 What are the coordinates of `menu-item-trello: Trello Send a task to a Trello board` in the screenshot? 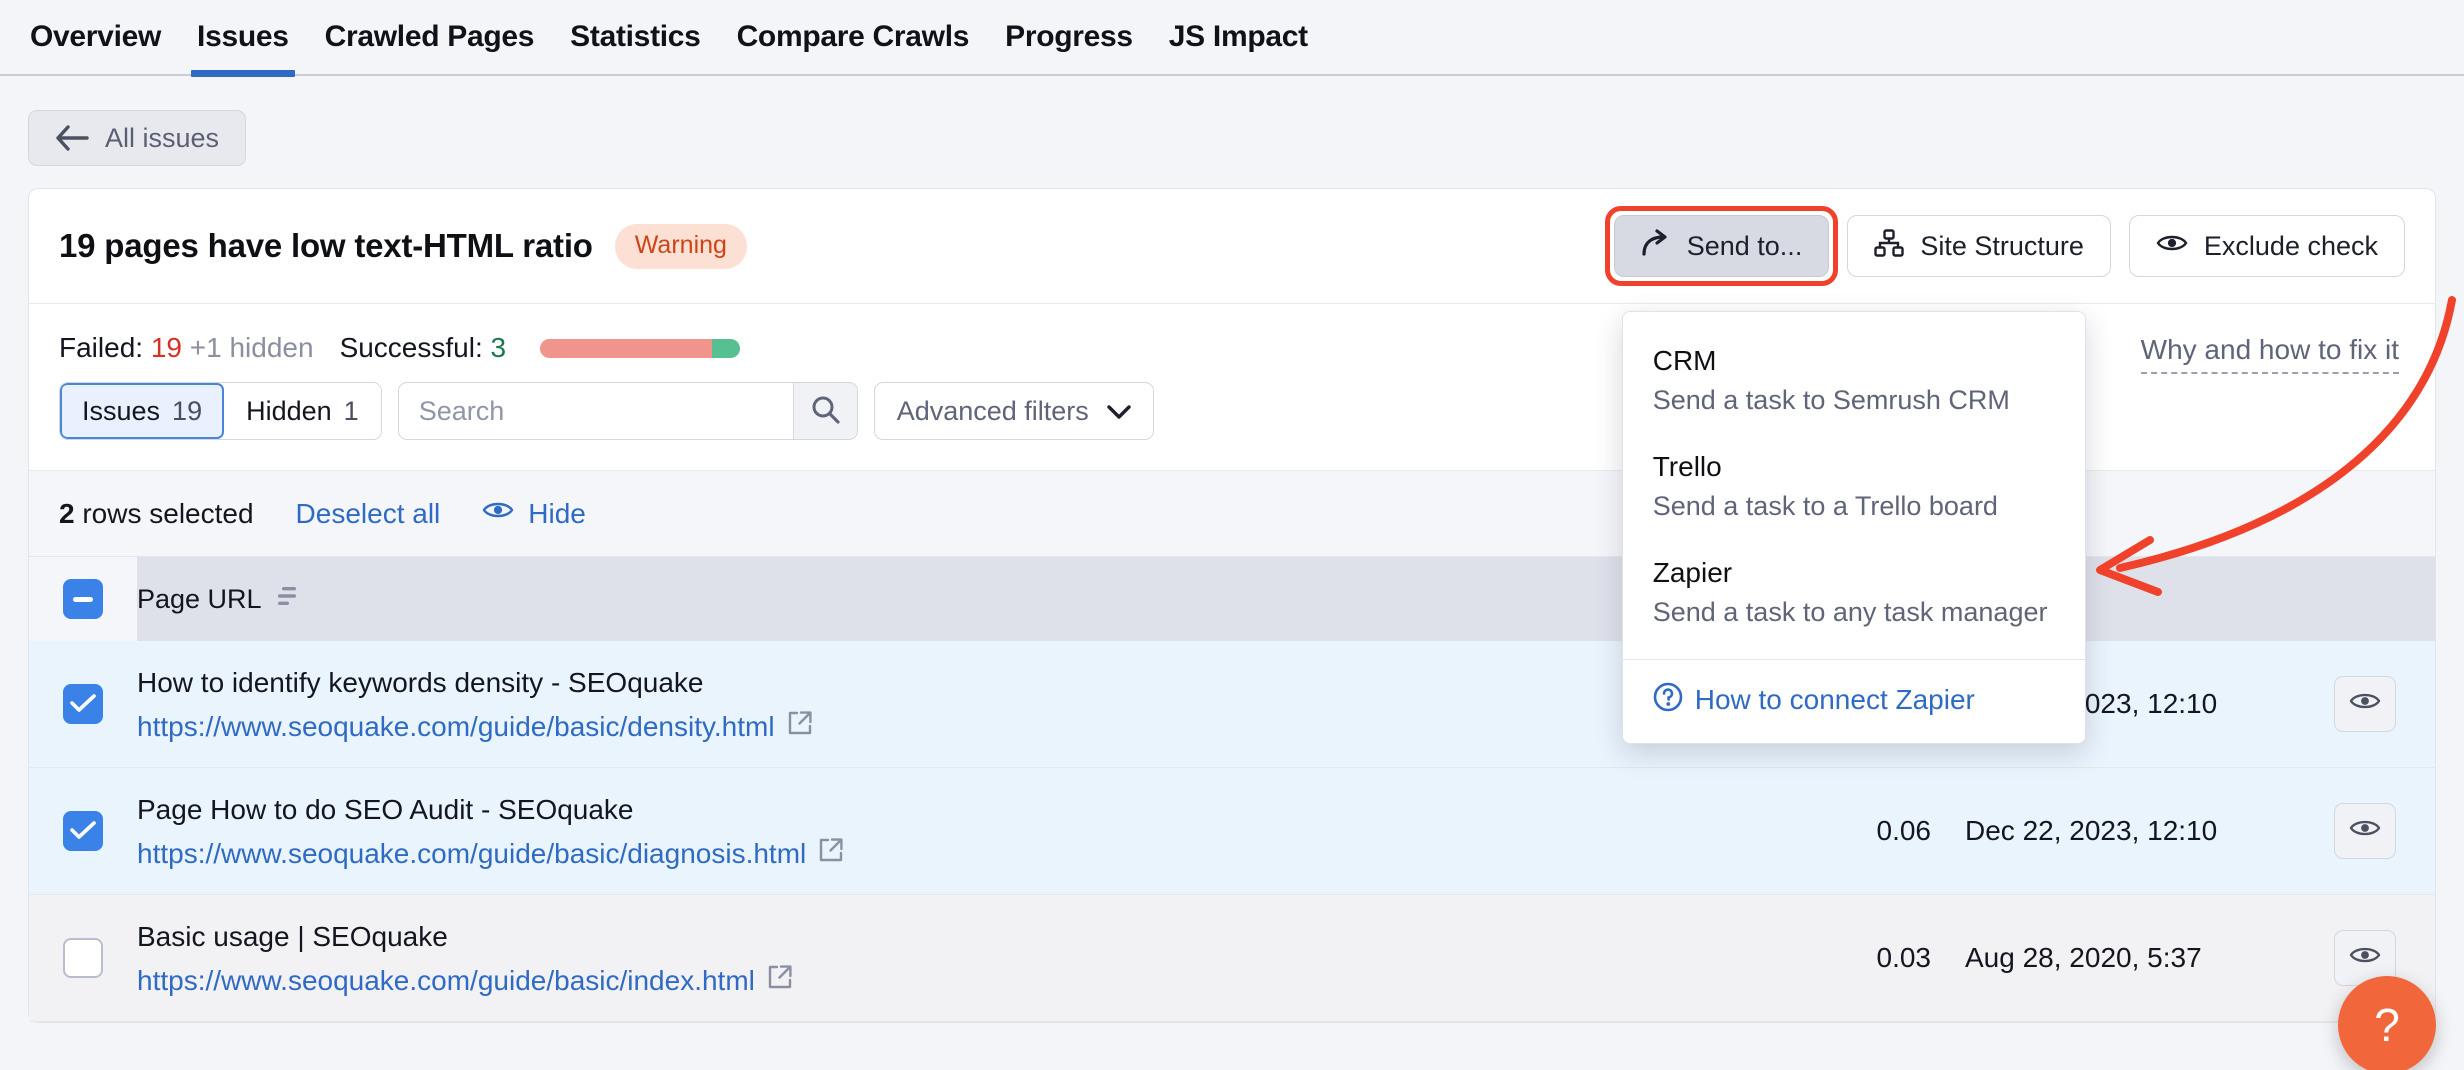 It's located at (1854, 489).